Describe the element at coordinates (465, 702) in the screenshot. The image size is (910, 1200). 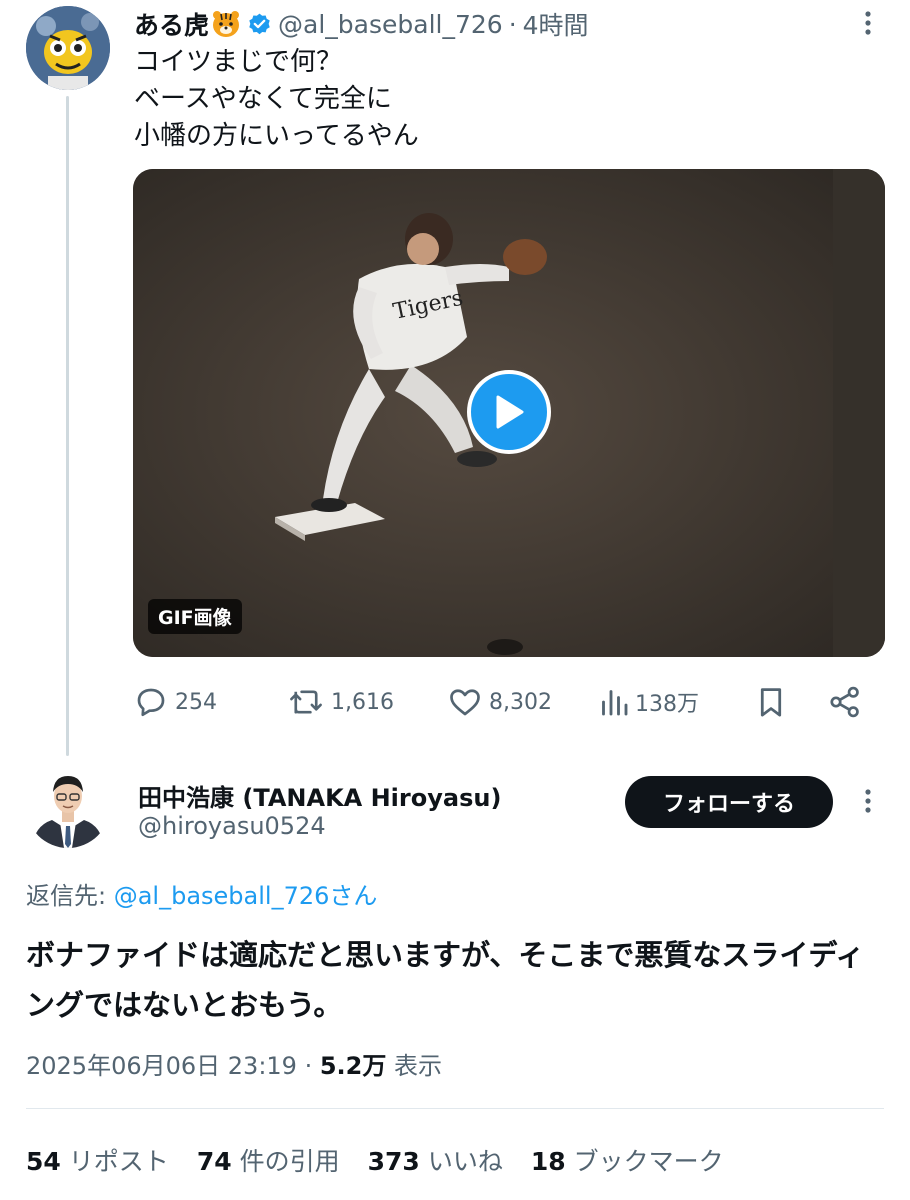
I see `heart-icon` at that location.